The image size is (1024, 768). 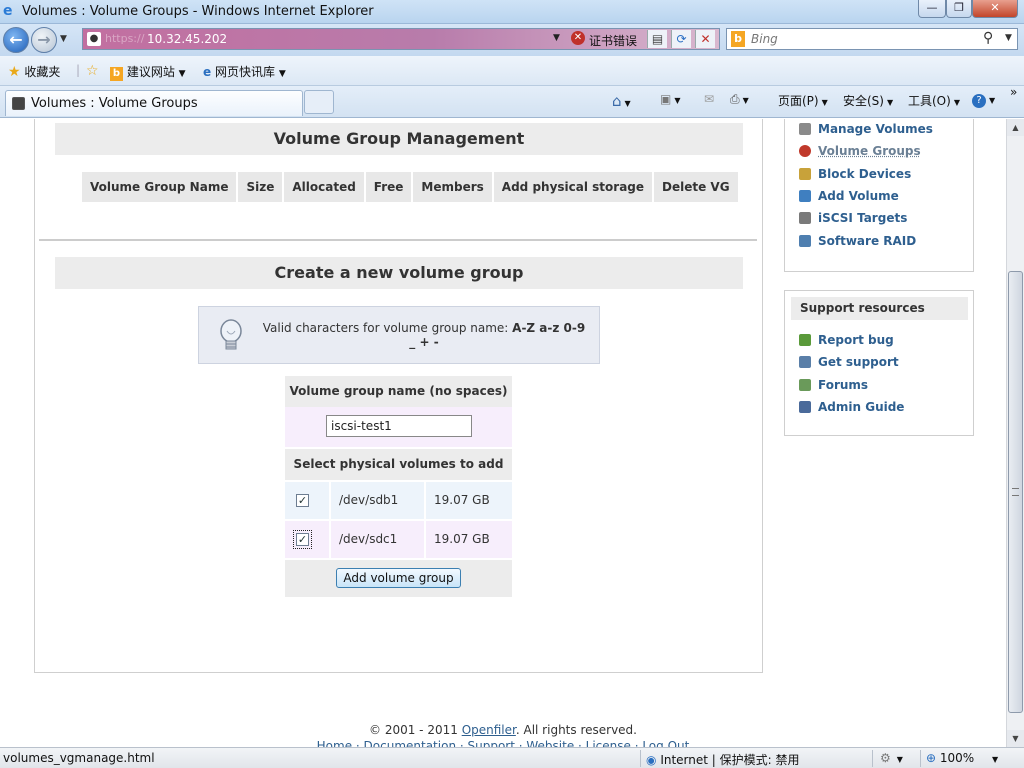 I want to click on column-header: Size, so click(x=260, y=187).